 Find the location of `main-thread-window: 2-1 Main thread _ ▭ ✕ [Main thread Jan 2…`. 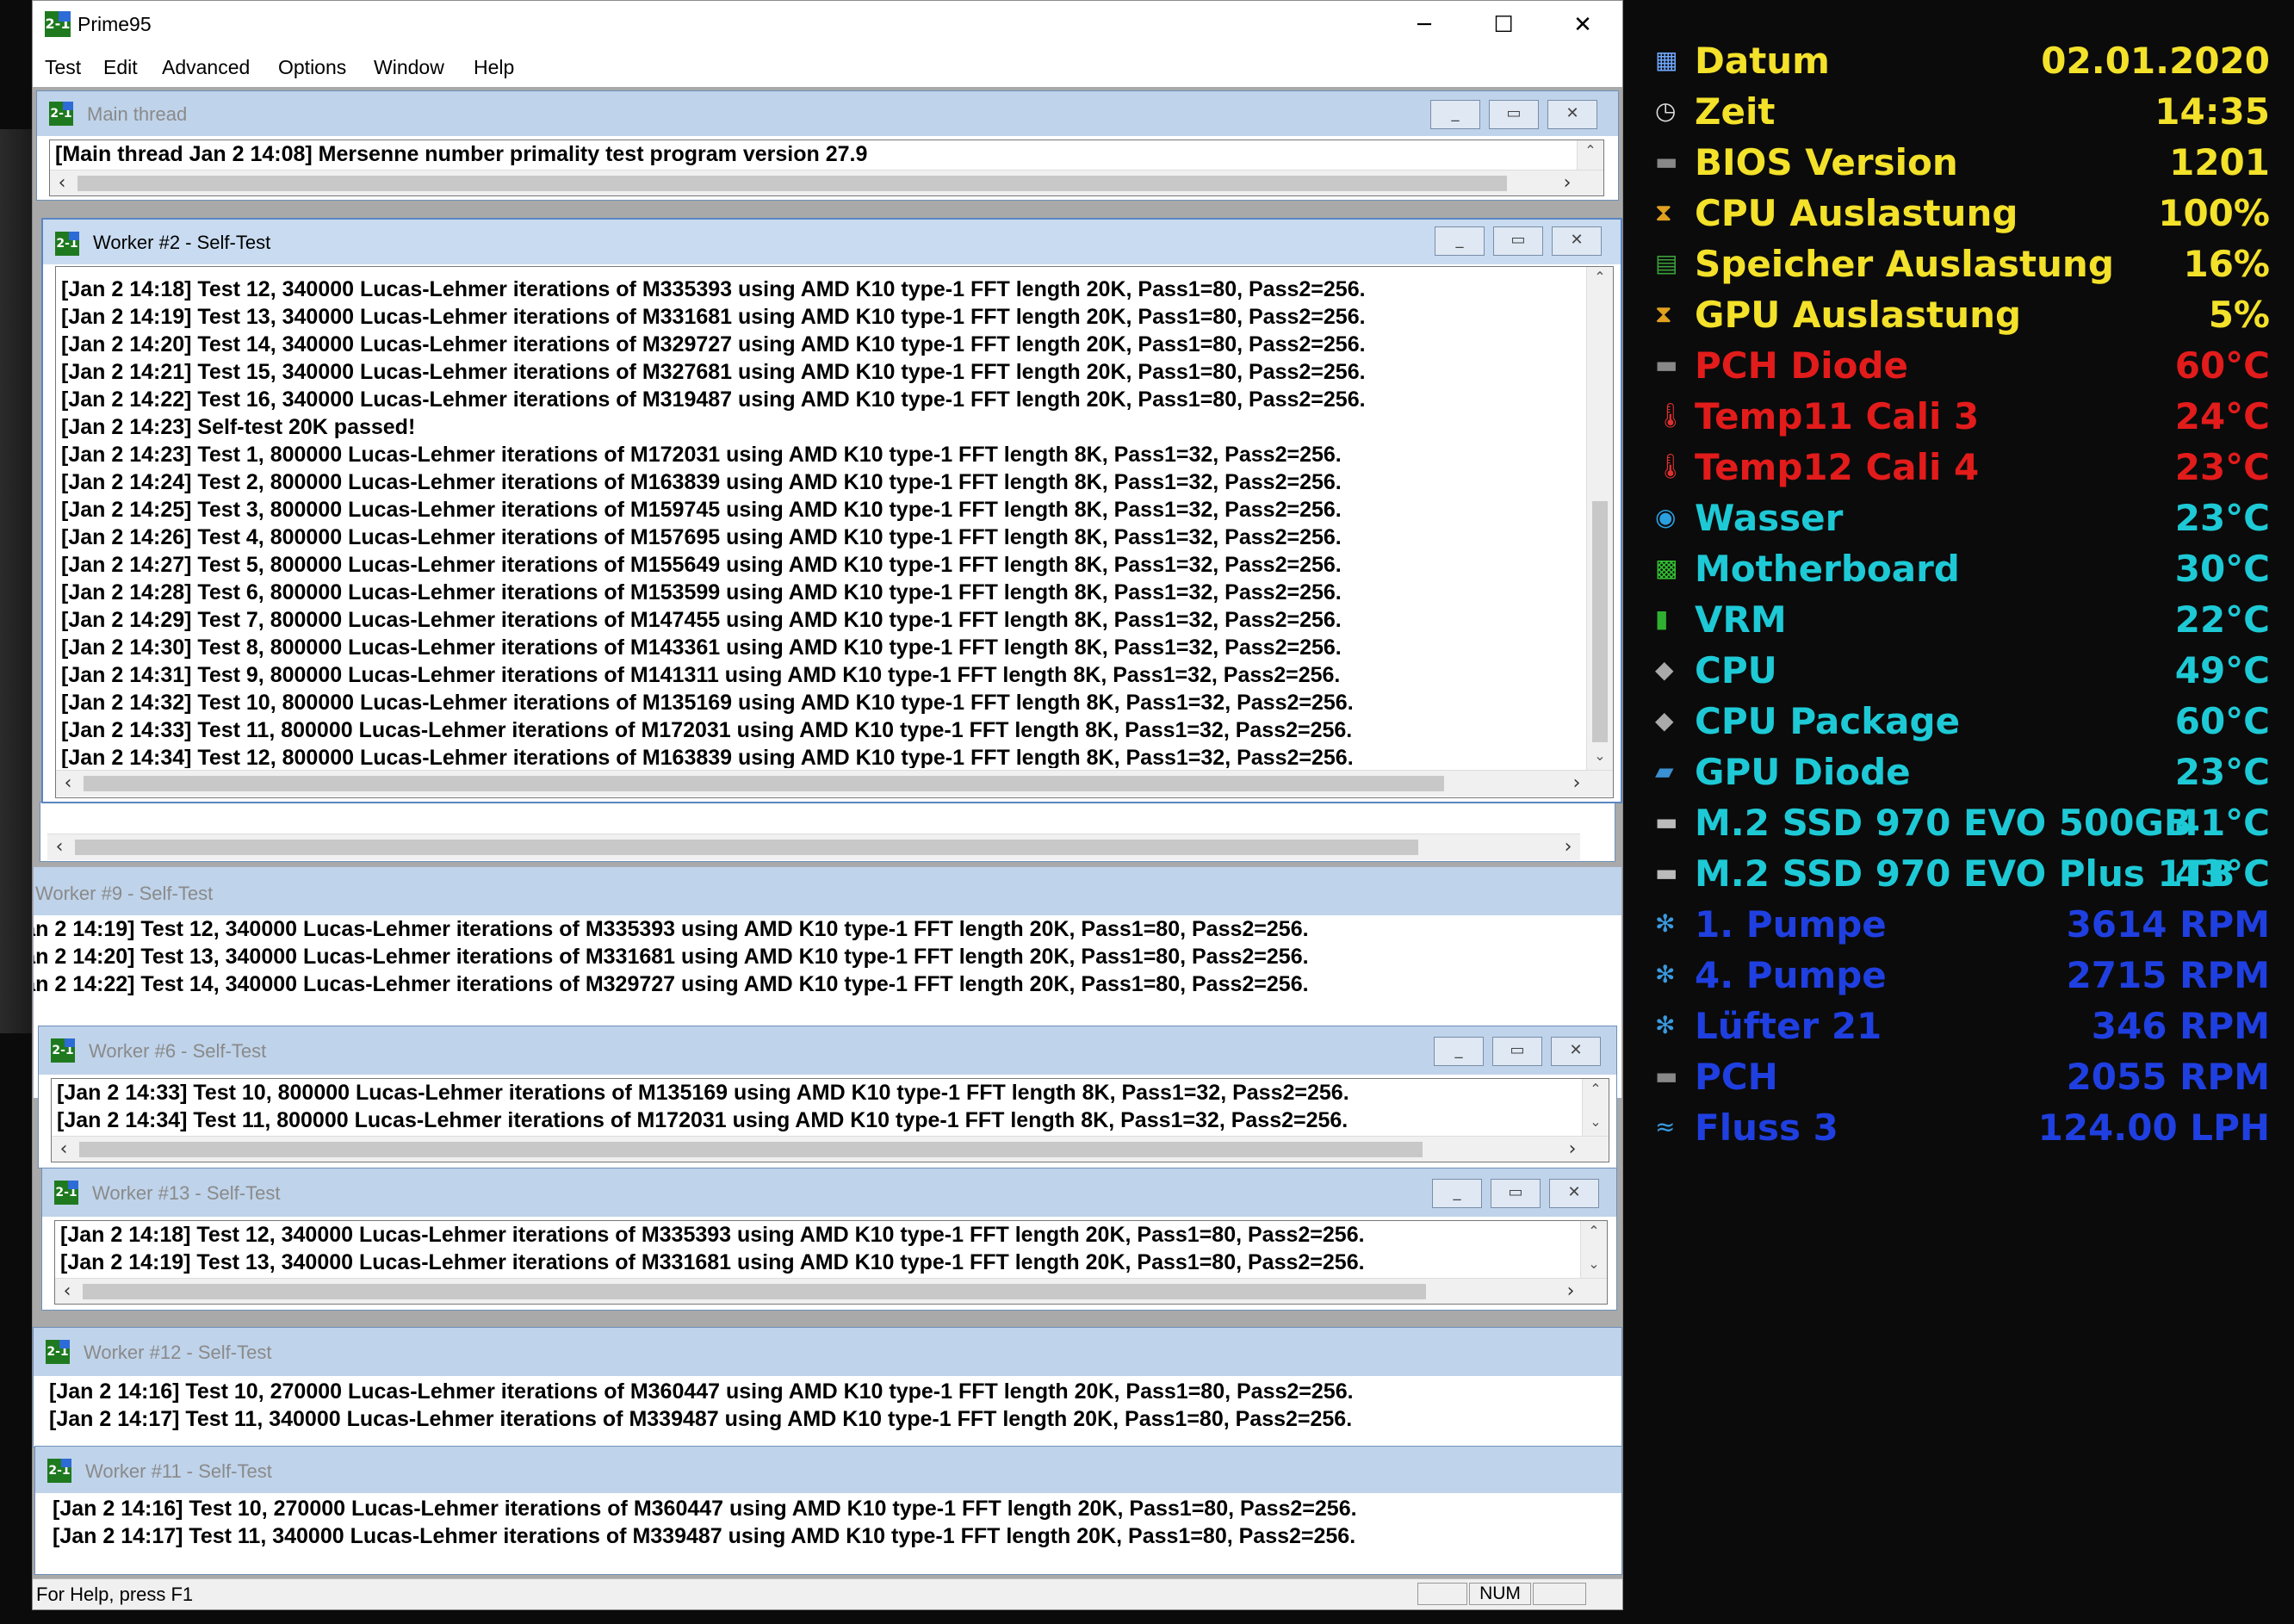

main-thread-window: 2-1 Main thread _ ▭ ✕ [Main thread Jan 2… is located at coordinates (828, 145).